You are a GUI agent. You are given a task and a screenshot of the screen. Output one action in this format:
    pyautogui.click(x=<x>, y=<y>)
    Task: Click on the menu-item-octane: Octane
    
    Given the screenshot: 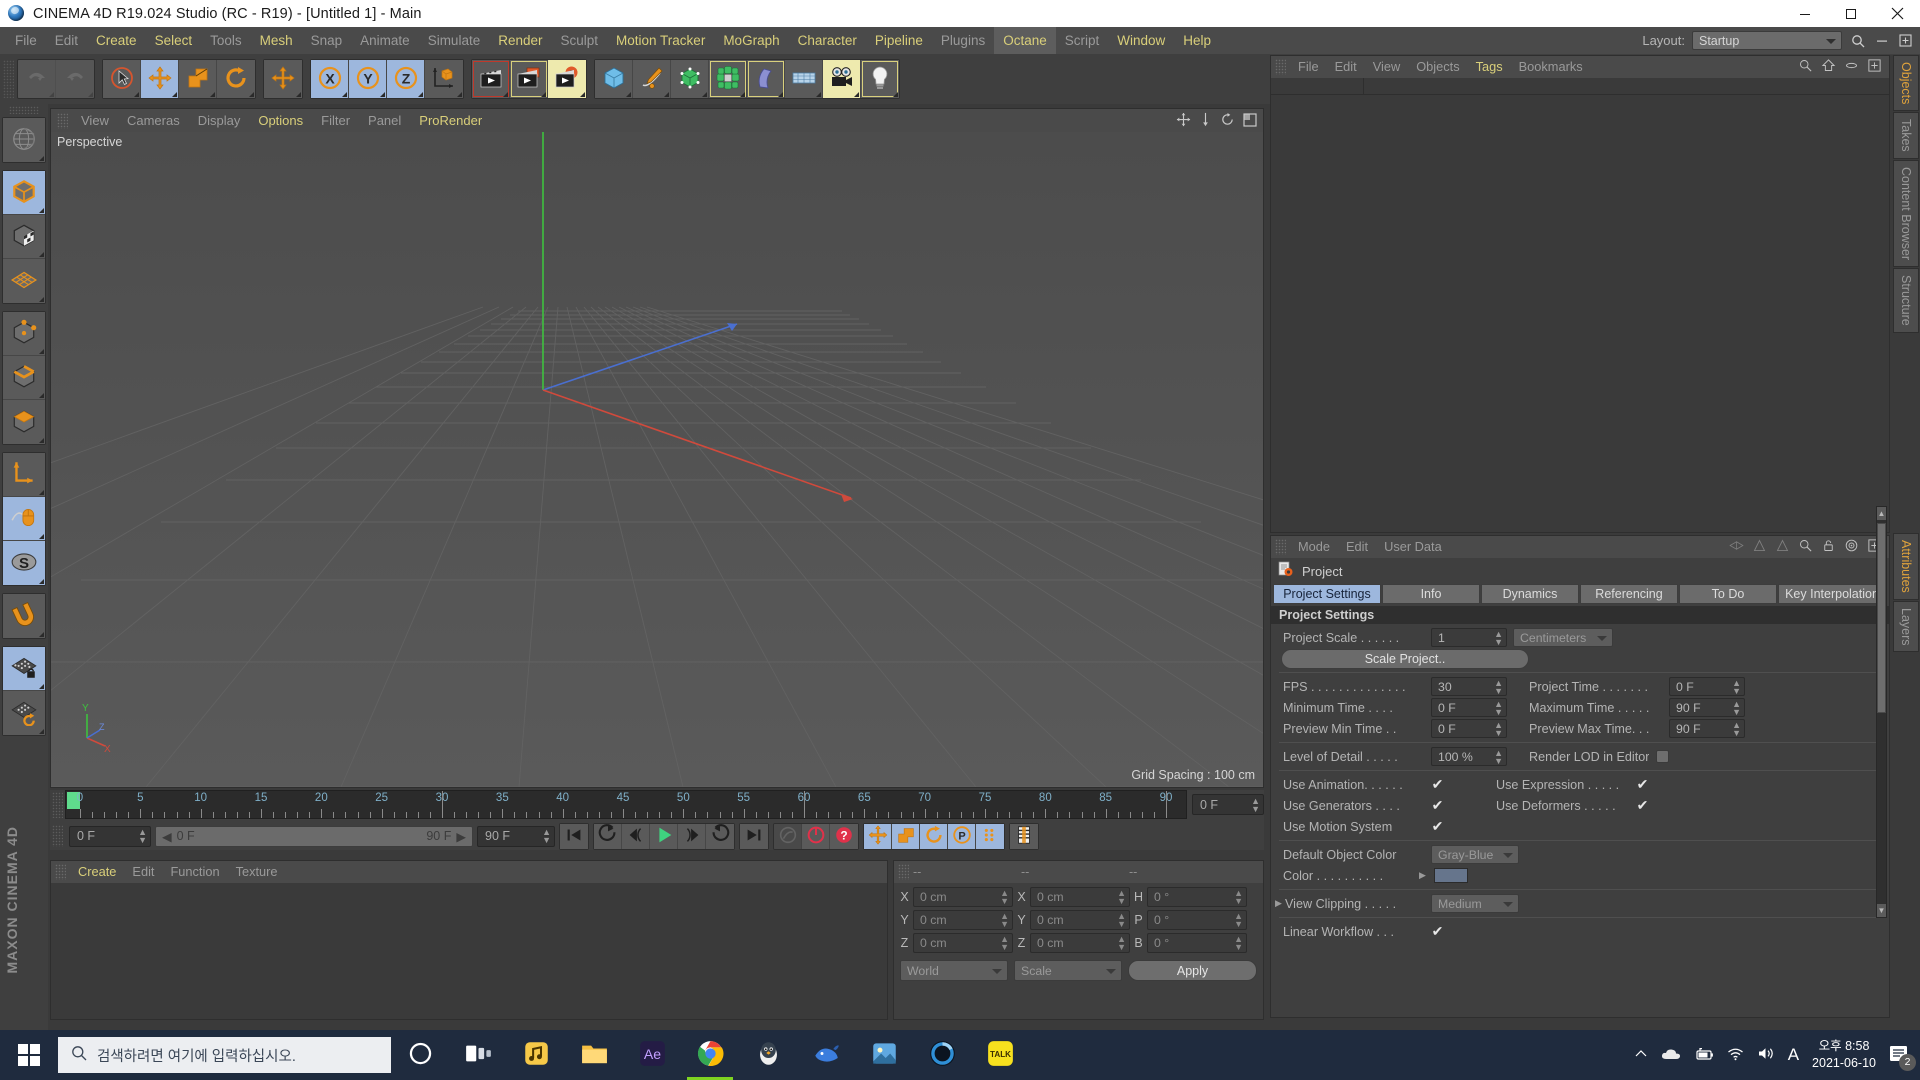 What is the action you would take?
    pyautogui.click(x=1025, y=40)
    